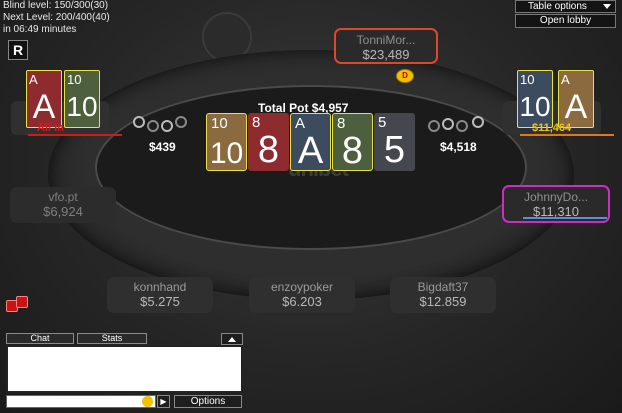 This screenshot has width=622, height=413. Describe the element at coordinates (56, 5) in the screenshot. I see `blind-level-text: Blind level: 150/300(30)` at that location.